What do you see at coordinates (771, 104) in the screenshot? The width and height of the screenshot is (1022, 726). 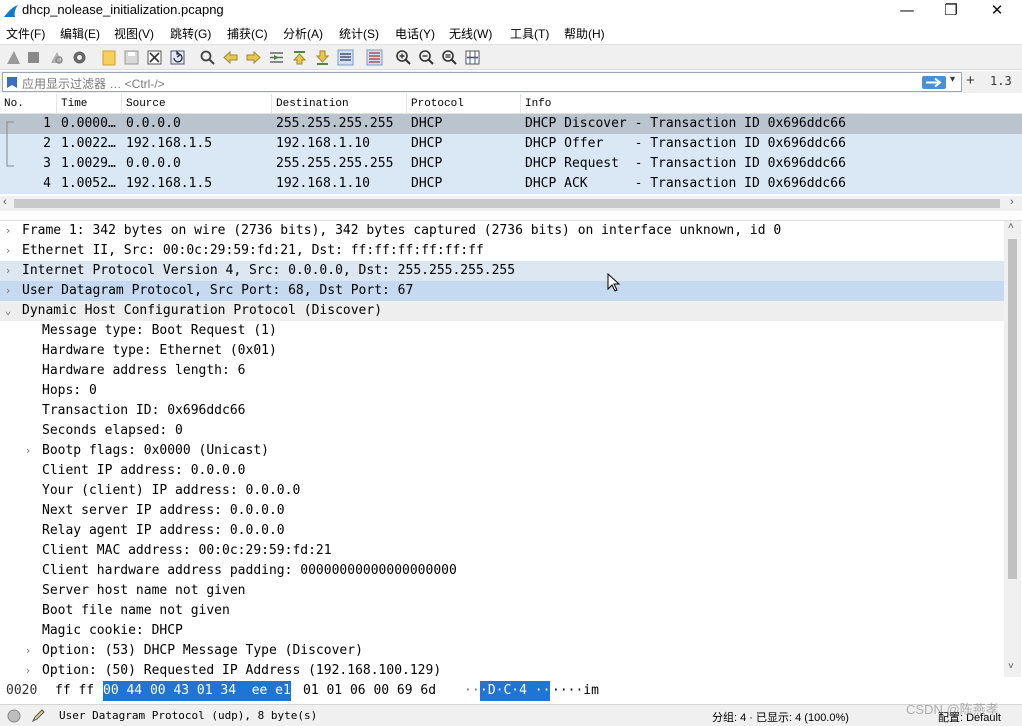 I see `column-header-info: Info` at bounding box center [771, 104].